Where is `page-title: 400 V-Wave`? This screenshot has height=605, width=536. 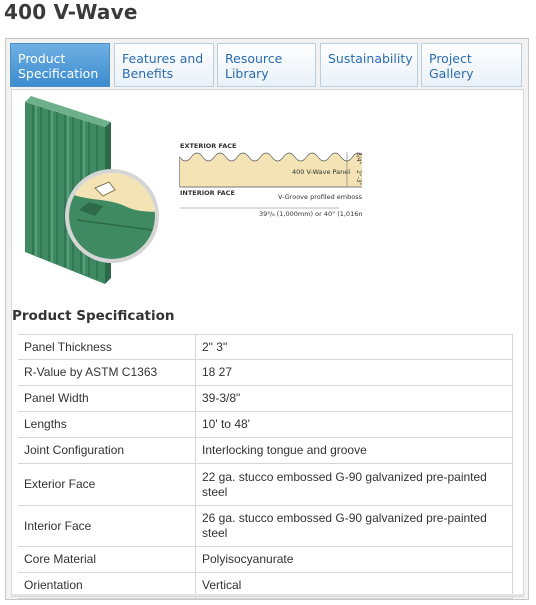
page-title: 400 V-Wave is located at coordinates (71, 12).